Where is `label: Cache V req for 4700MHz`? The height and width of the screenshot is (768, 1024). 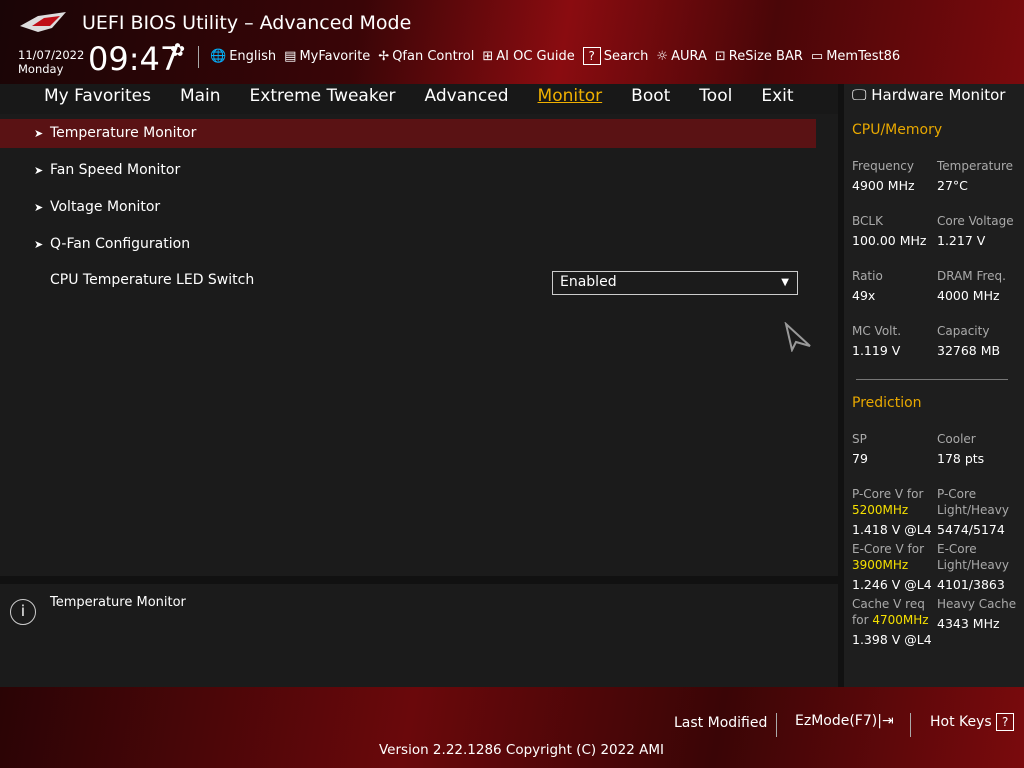
label: Cache V req for 4700MHz is located at coordinates (890, 612).